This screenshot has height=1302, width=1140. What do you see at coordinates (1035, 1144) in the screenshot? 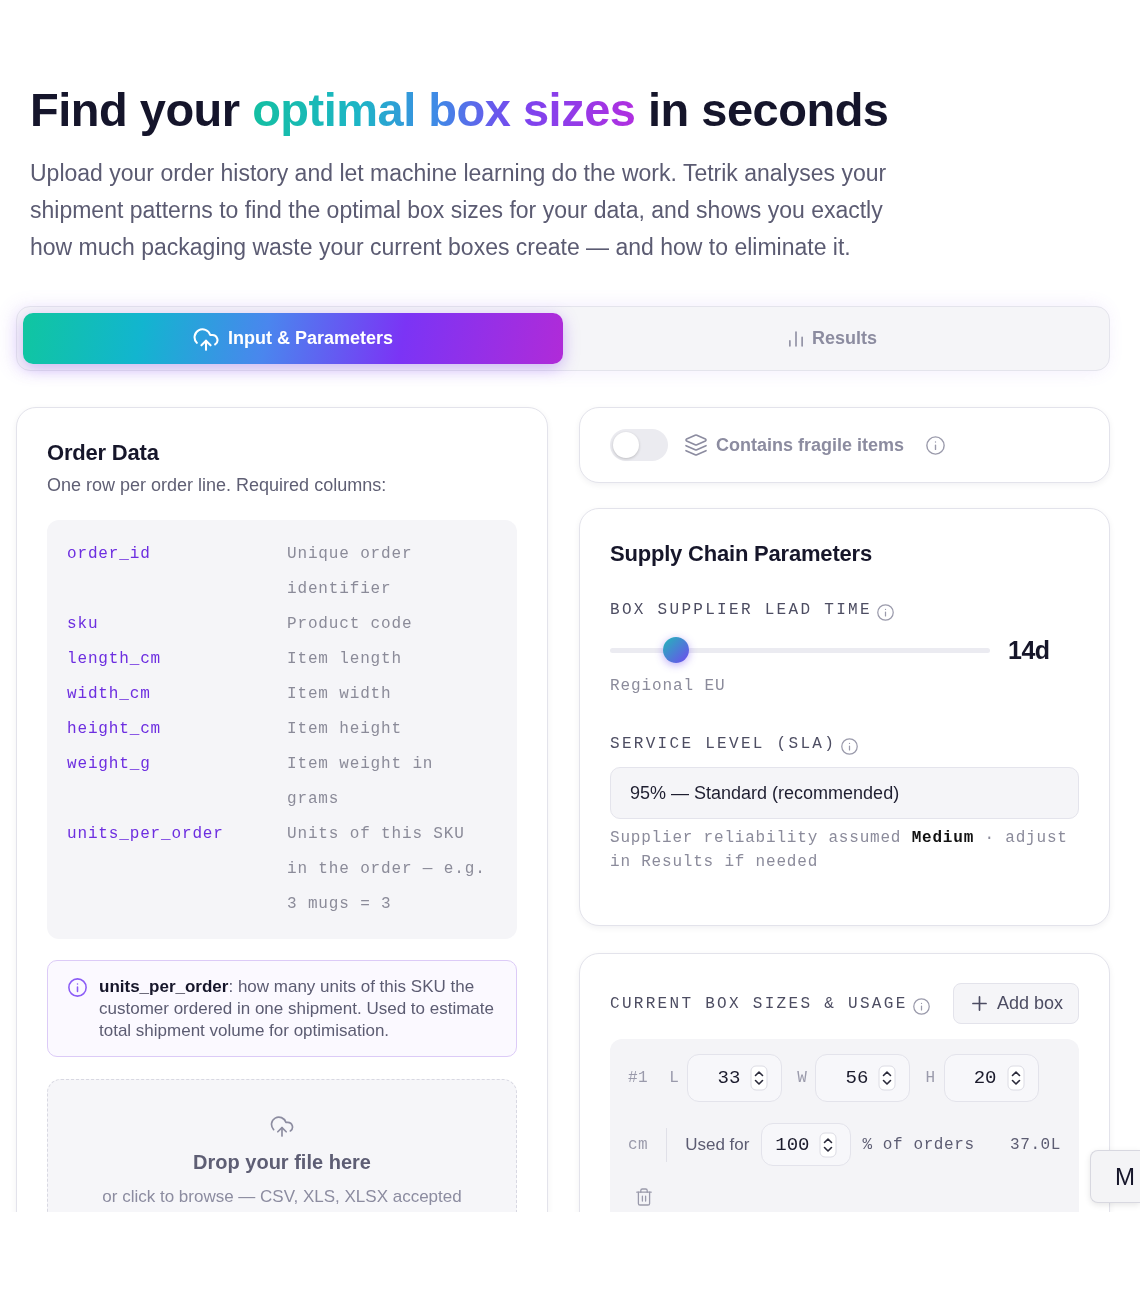
I see `volume-value: 37.0L` at bounding box center [1035, 1144].